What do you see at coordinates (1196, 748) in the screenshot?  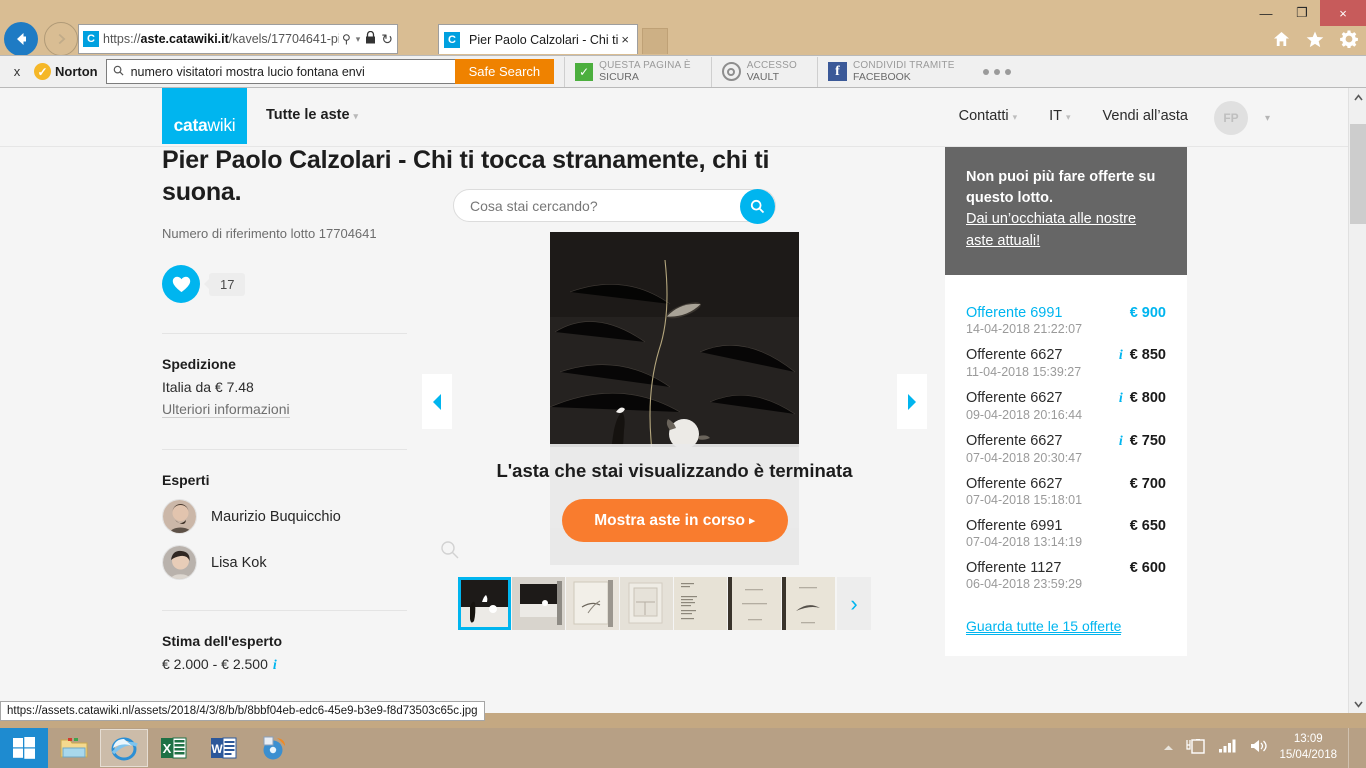 I see `battery-icon` at bounding box center [1196, 748].